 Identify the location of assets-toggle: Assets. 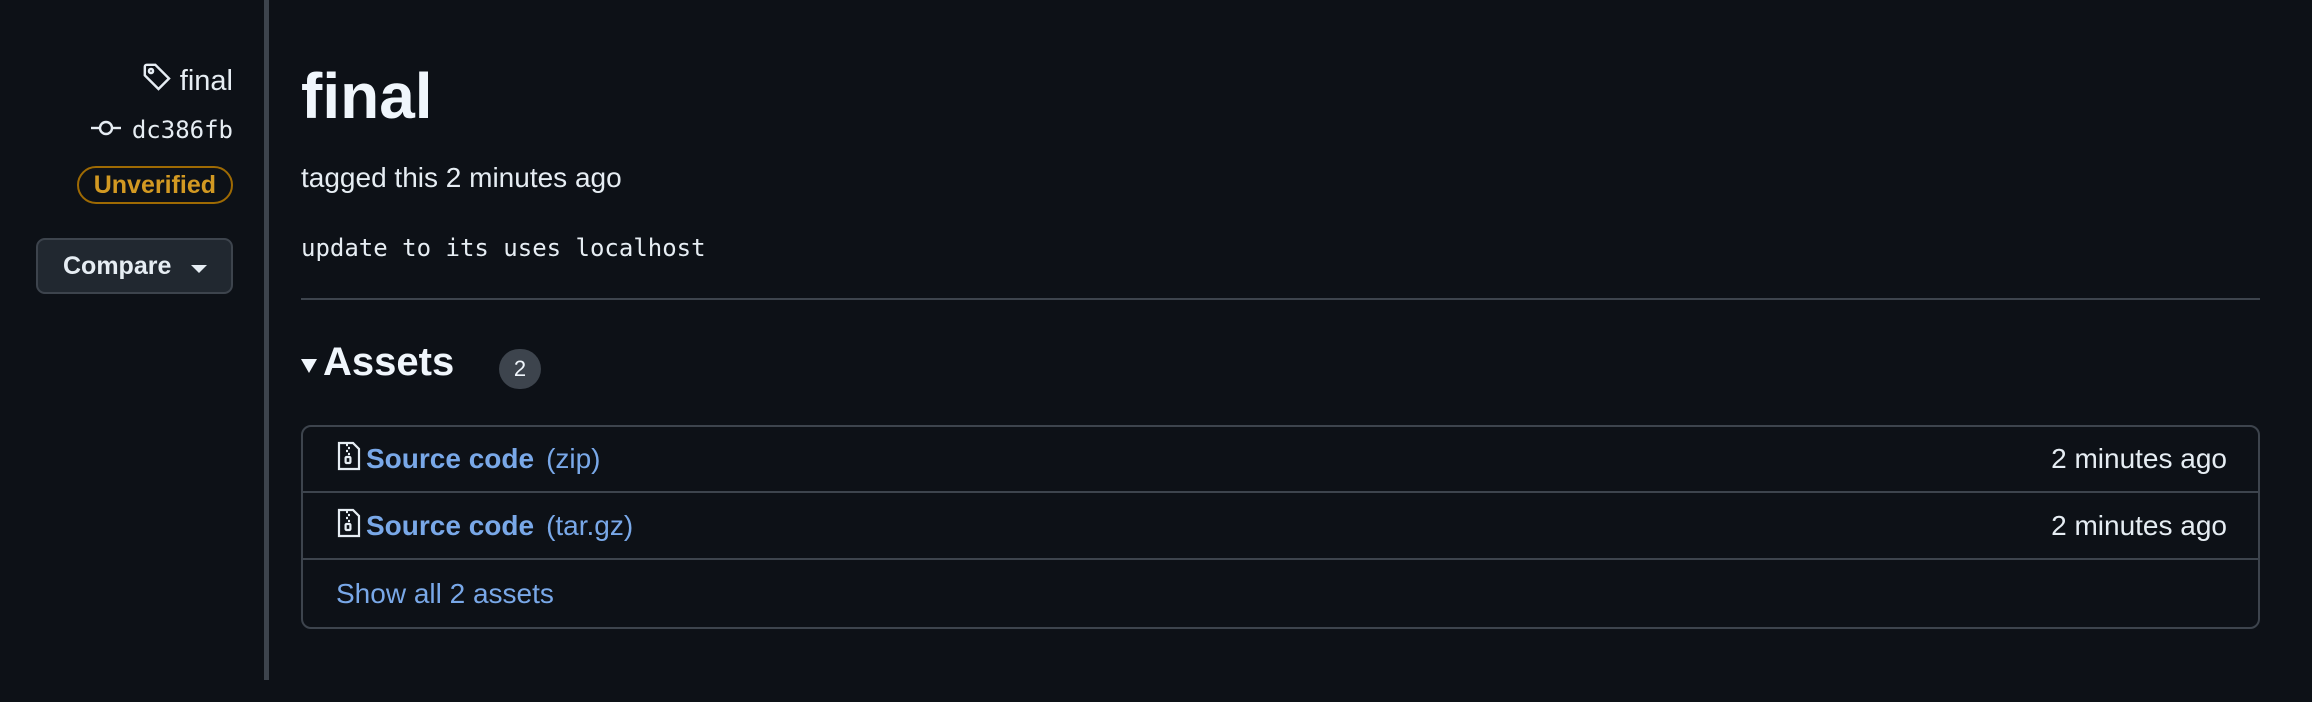
(377, 362).